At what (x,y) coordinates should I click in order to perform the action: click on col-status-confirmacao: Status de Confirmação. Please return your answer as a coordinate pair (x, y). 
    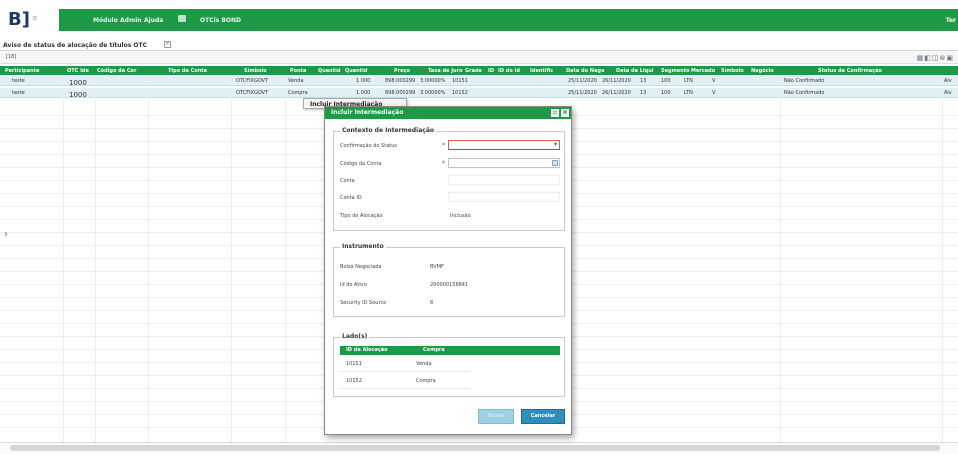
    Looking at the image, I should click on (850, 71).